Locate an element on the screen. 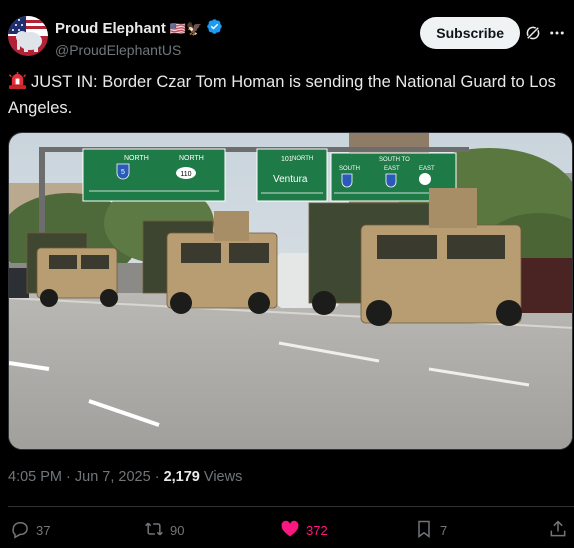 This screenshot has height=548, width=574. sign-north-3: NORTH is located at coordinates (302, 159).